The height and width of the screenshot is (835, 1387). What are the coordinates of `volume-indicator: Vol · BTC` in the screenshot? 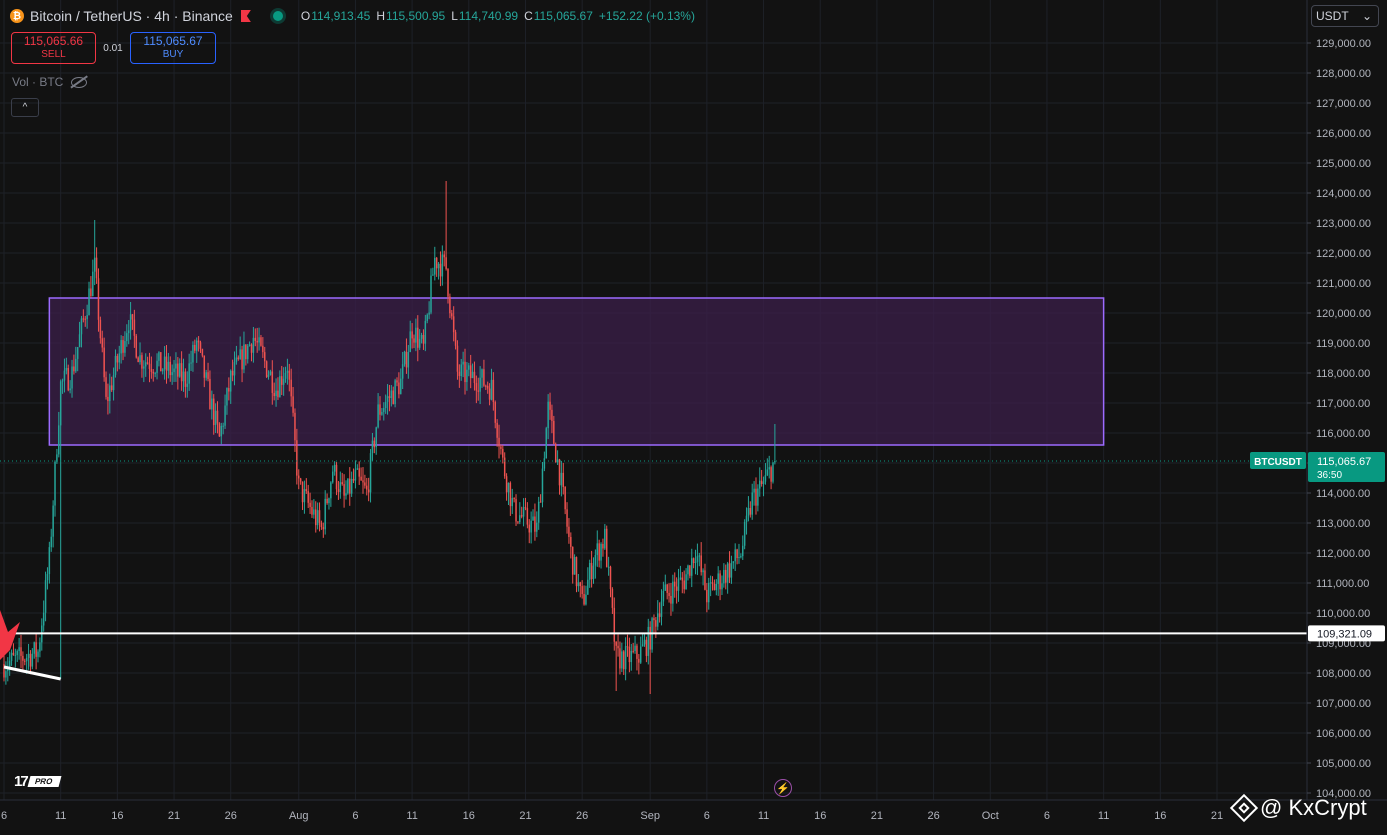 It's located at (50, 82).